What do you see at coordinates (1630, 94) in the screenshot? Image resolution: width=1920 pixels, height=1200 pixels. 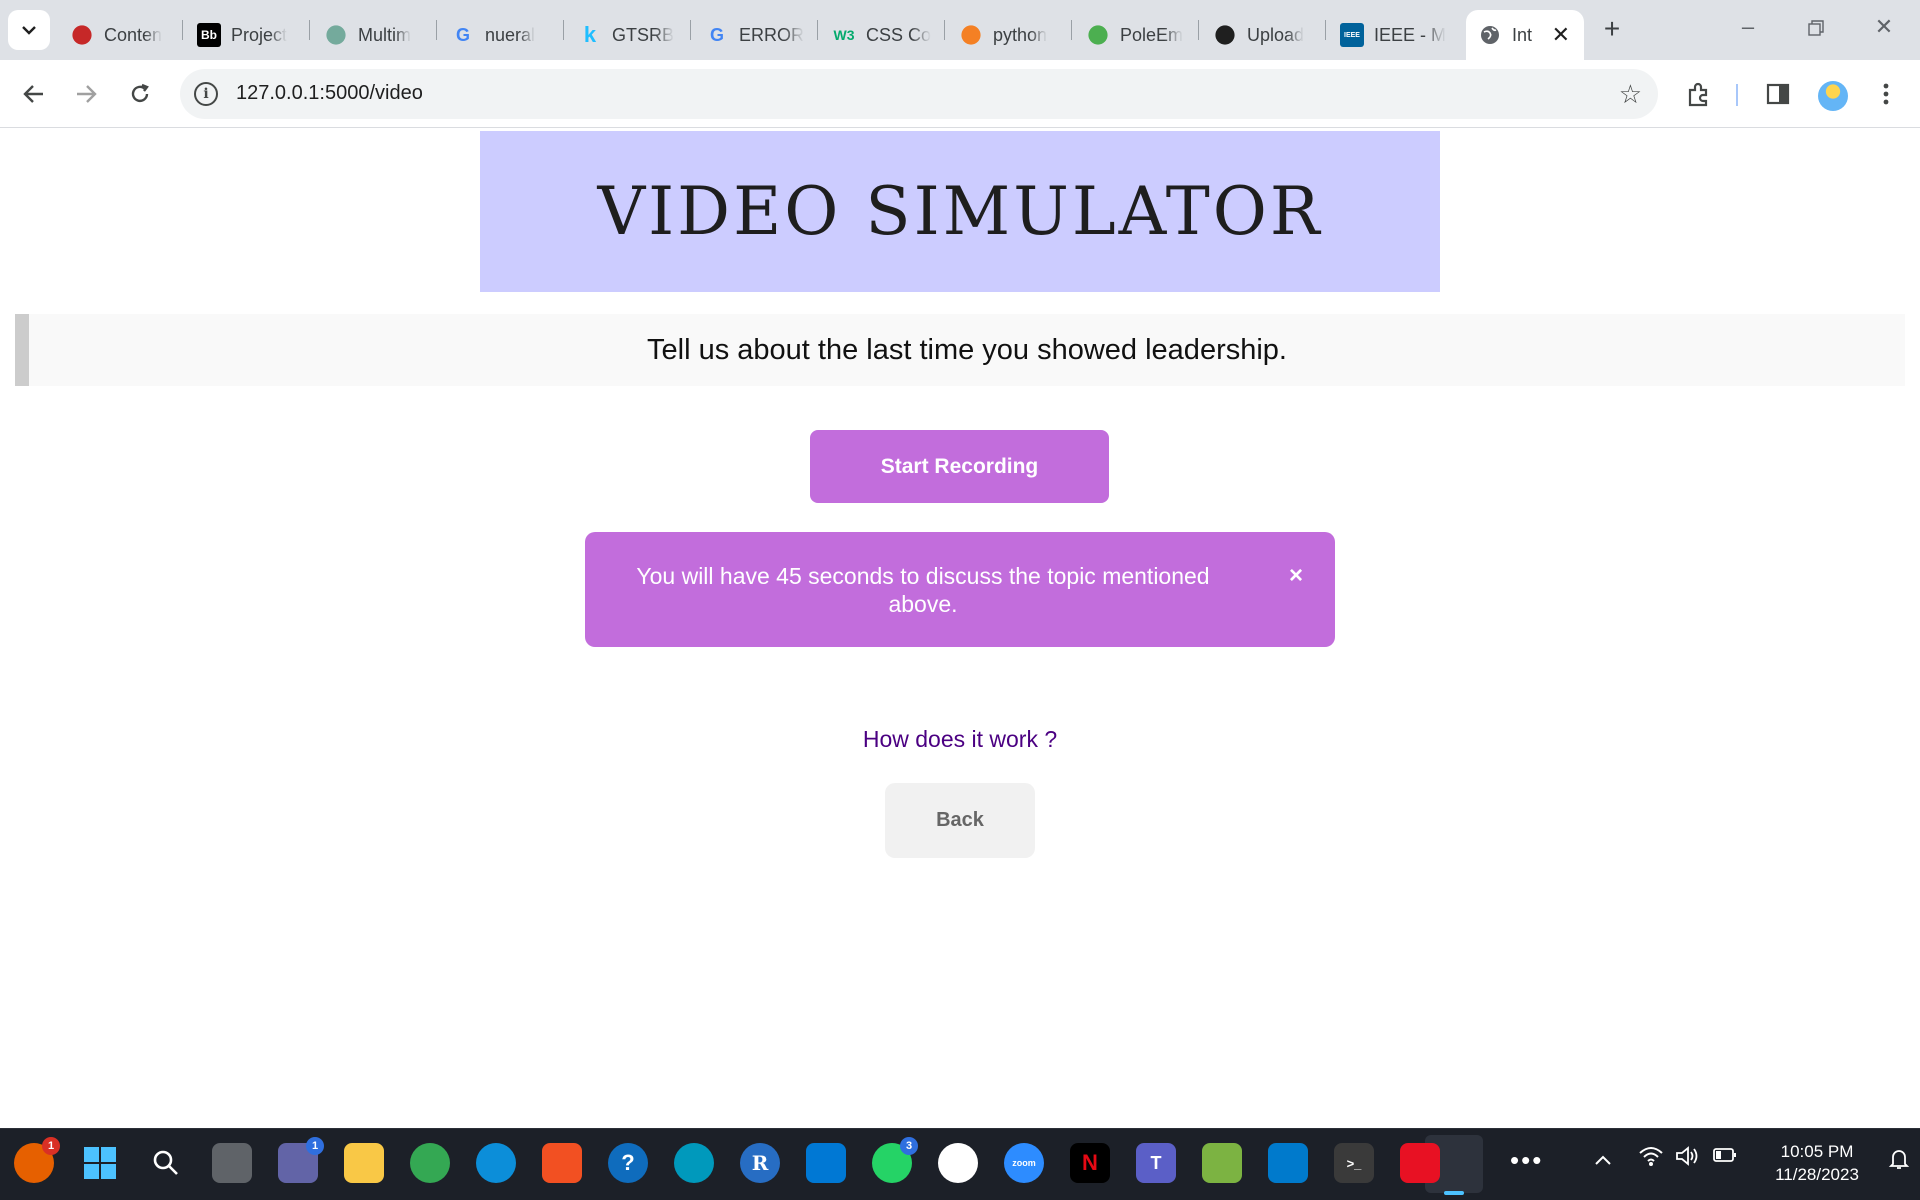 I see `bookmark-star-icon: ☆` at bounding box center [1630, 94].